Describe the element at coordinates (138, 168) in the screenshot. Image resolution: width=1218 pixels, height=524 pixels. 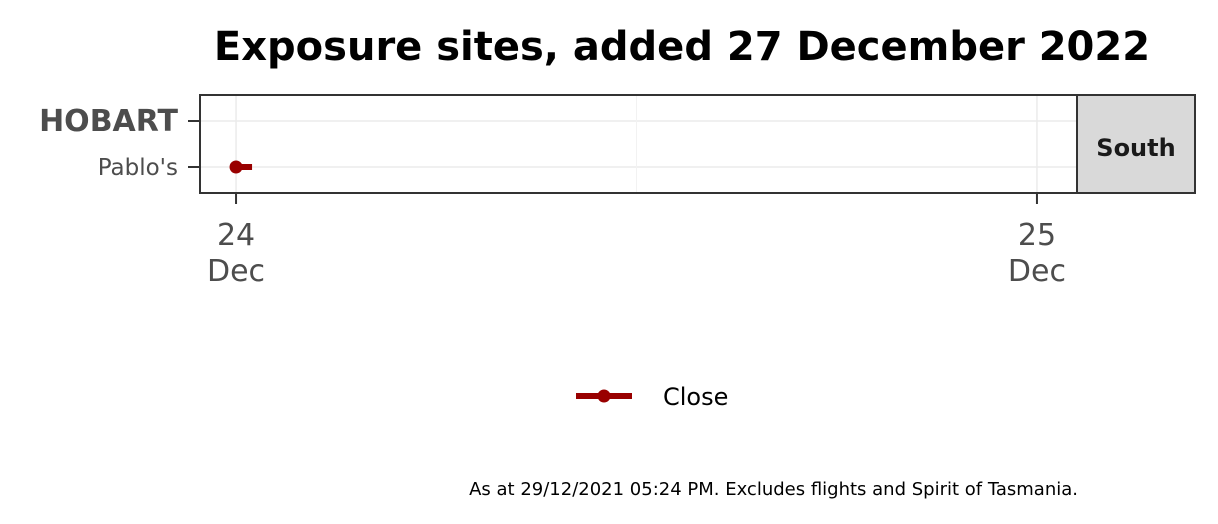
I see `y-tick-label-pablos: Pablo's` at that location.